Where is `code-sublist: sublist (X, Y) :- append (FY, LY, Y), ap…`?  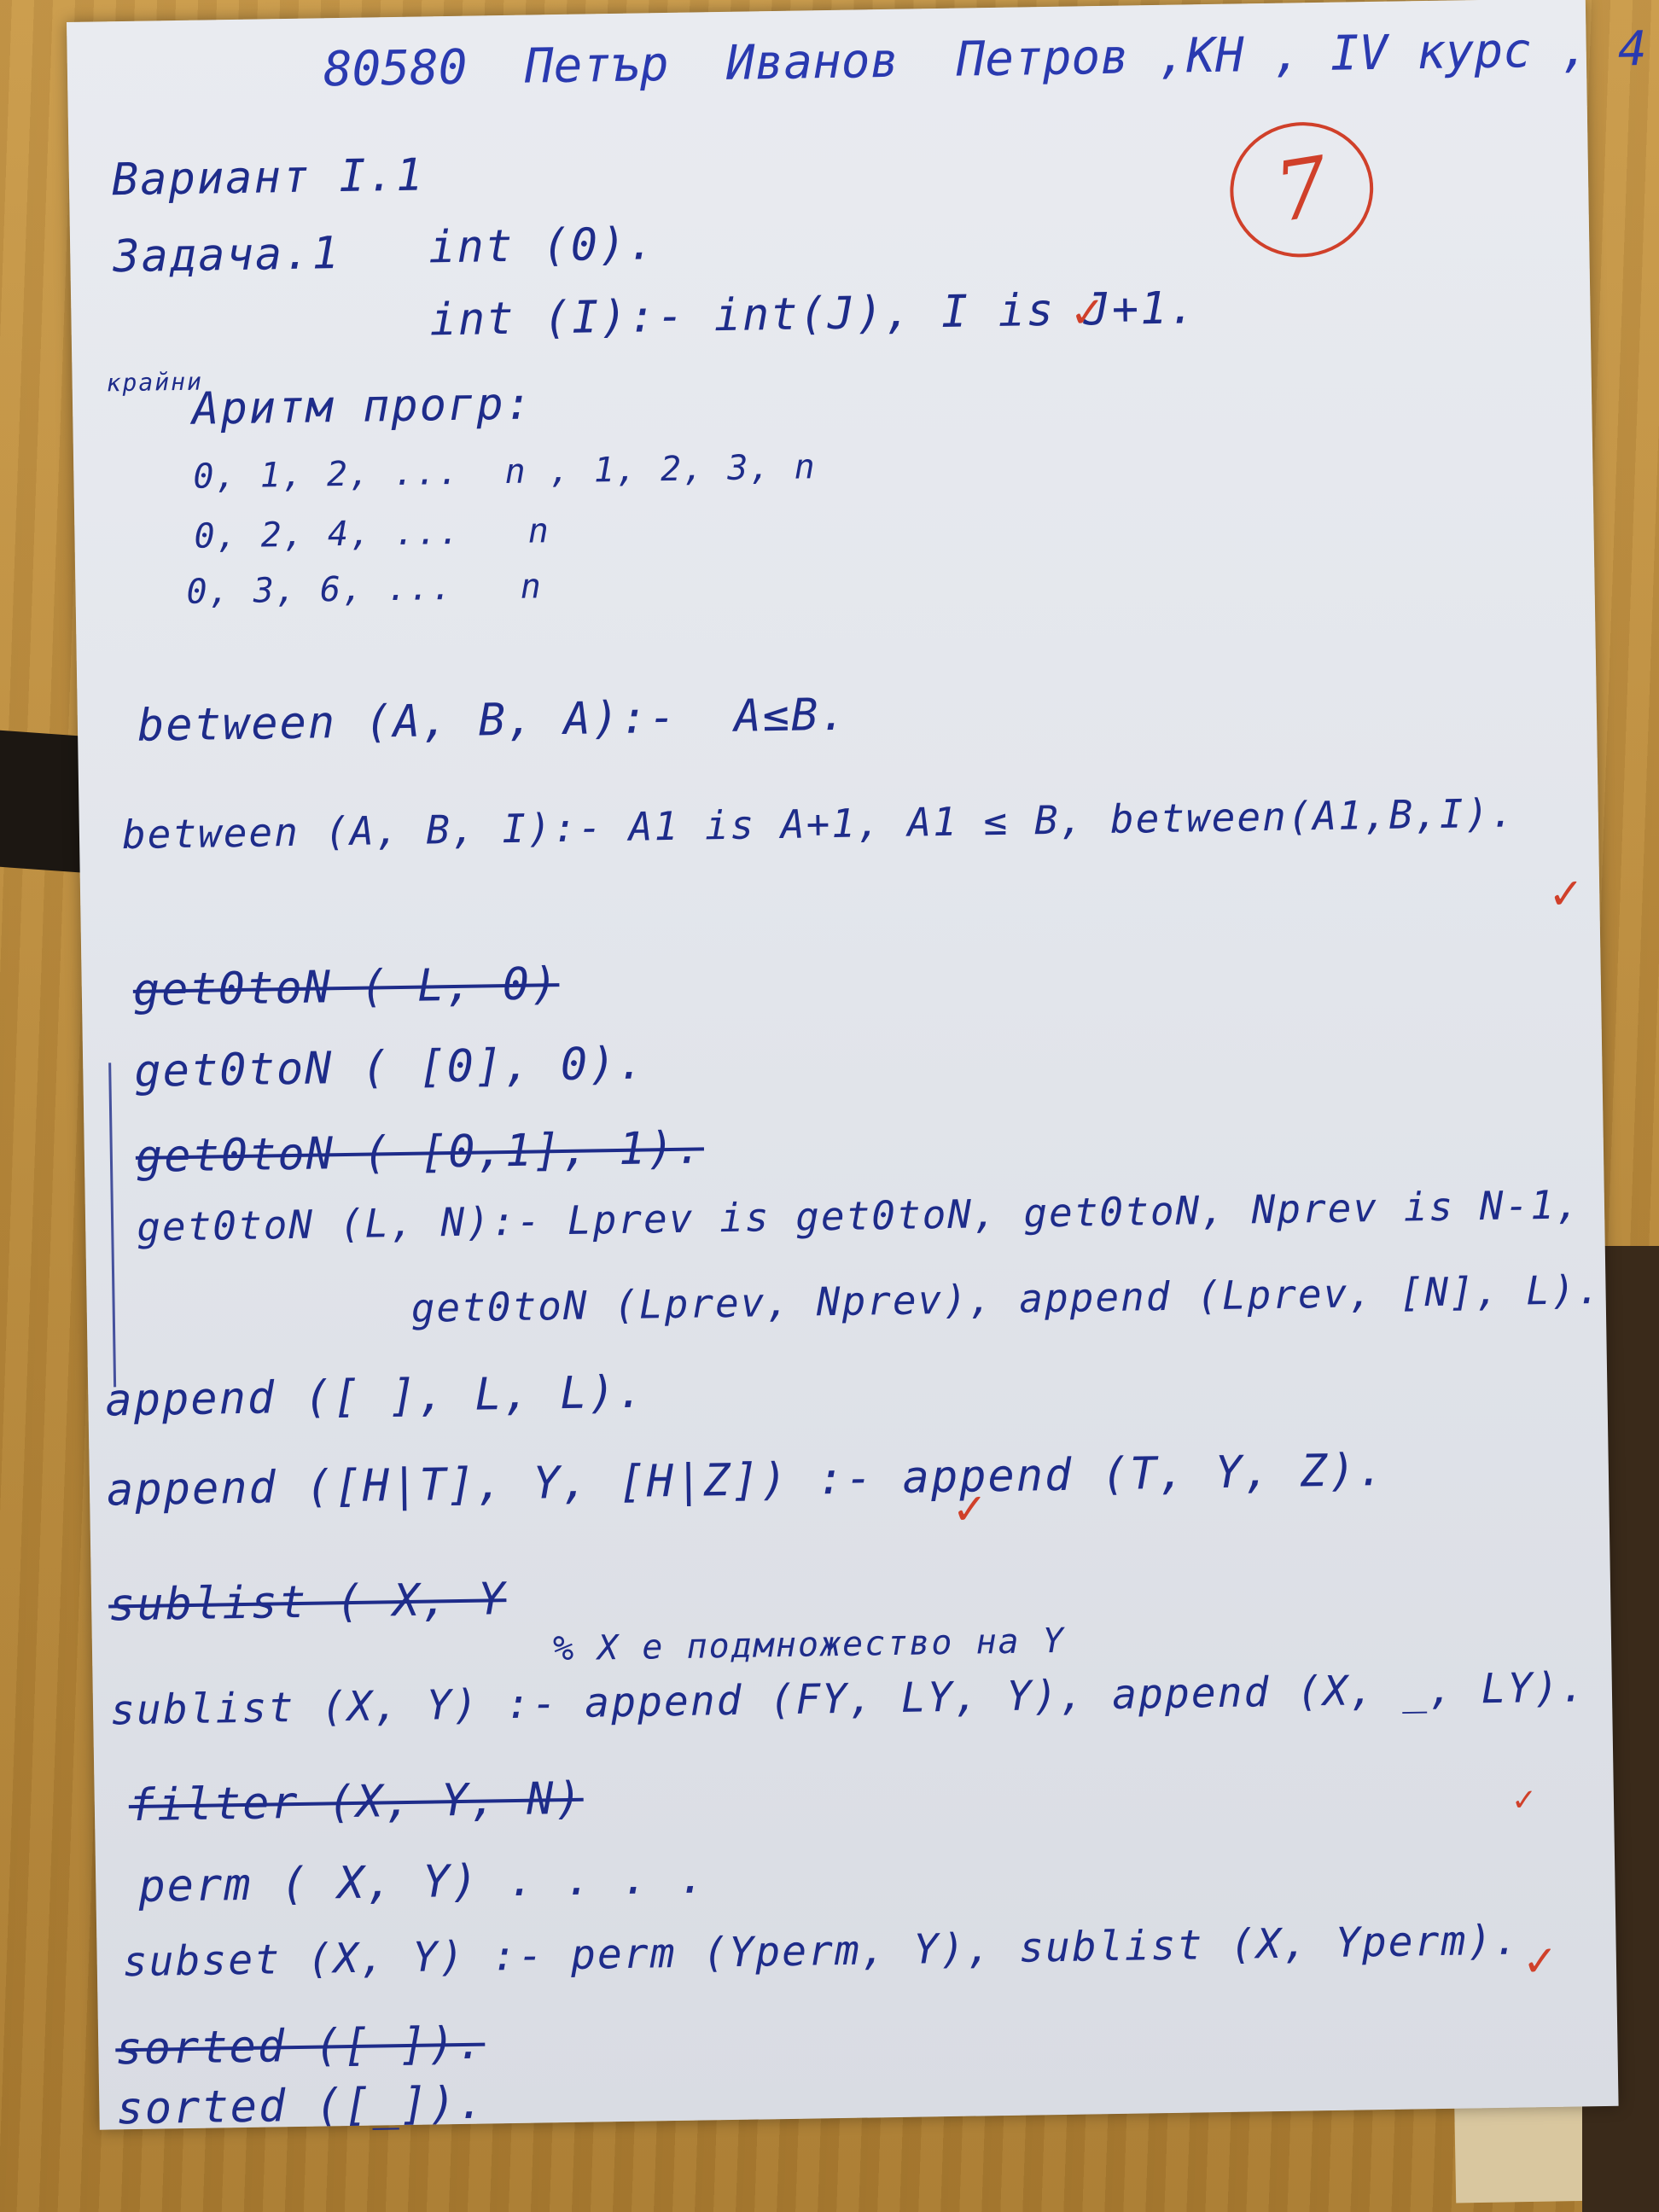
code-sublist: sublist (X, Y) :- append (FY, LY, Y), ap… is located at coordinates (848, 1699).